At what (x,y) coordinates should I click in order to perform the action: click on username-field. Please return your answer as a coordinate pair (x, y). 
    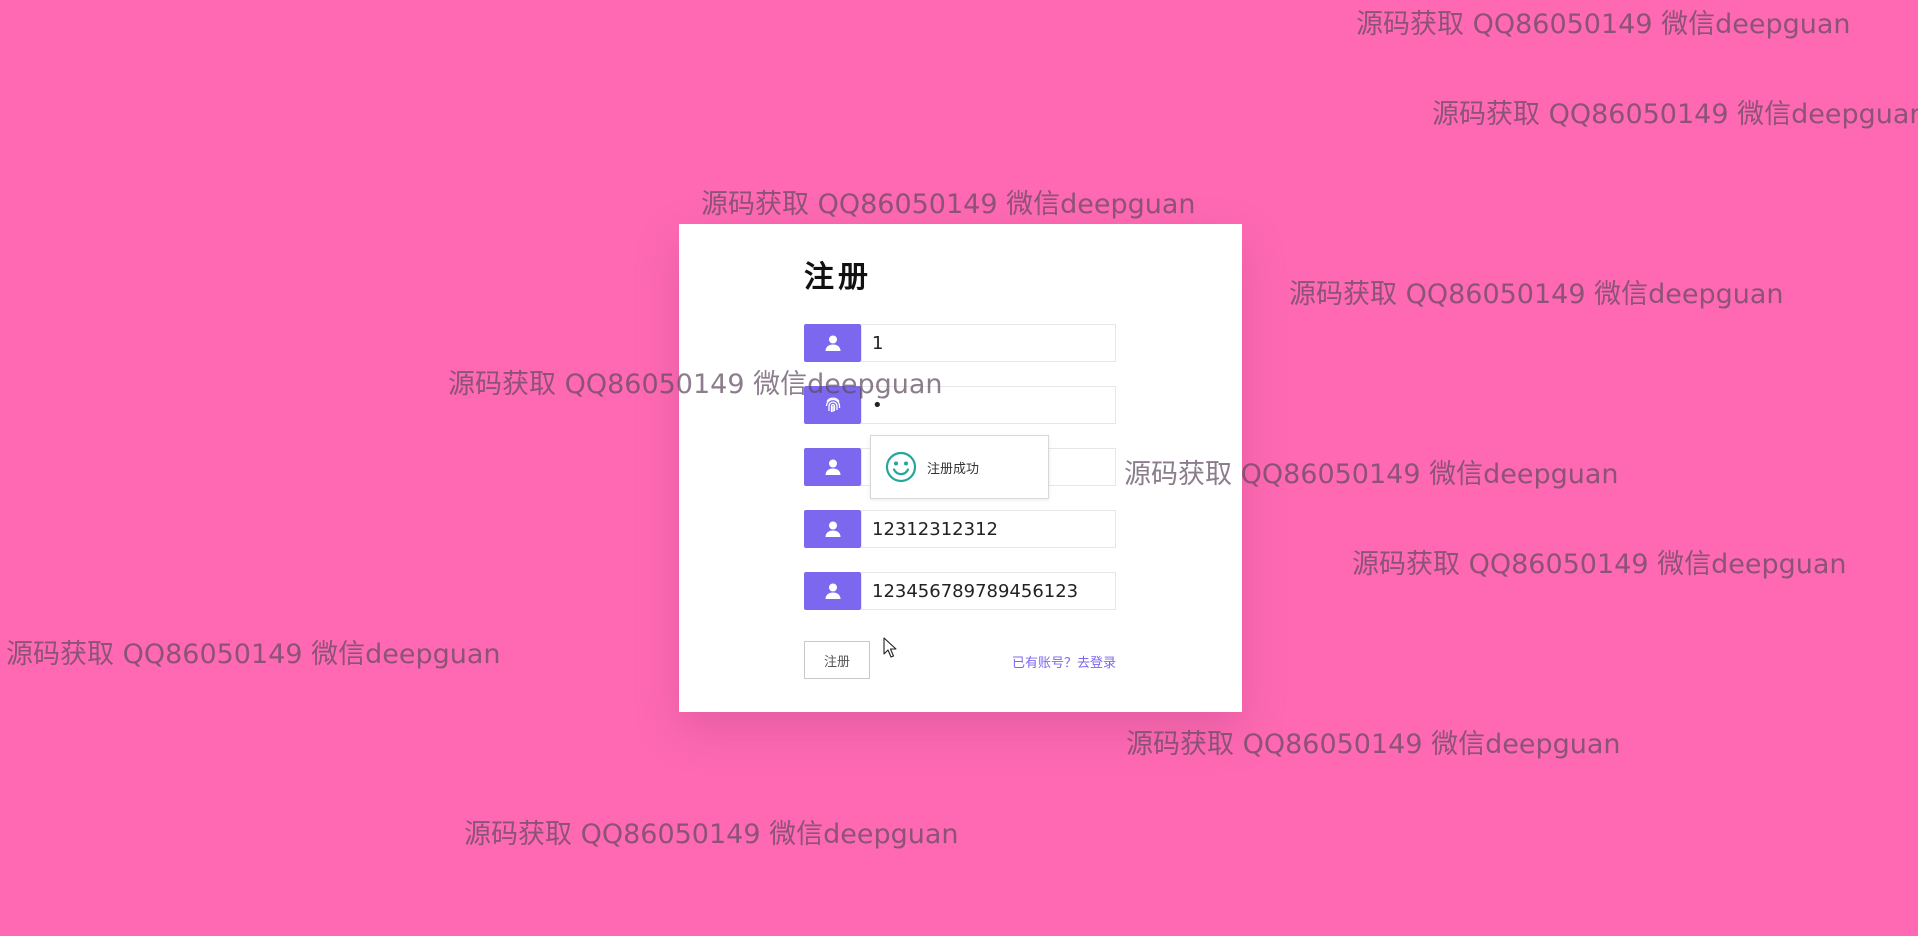
    Looking at the image, I should click on (960, 343).